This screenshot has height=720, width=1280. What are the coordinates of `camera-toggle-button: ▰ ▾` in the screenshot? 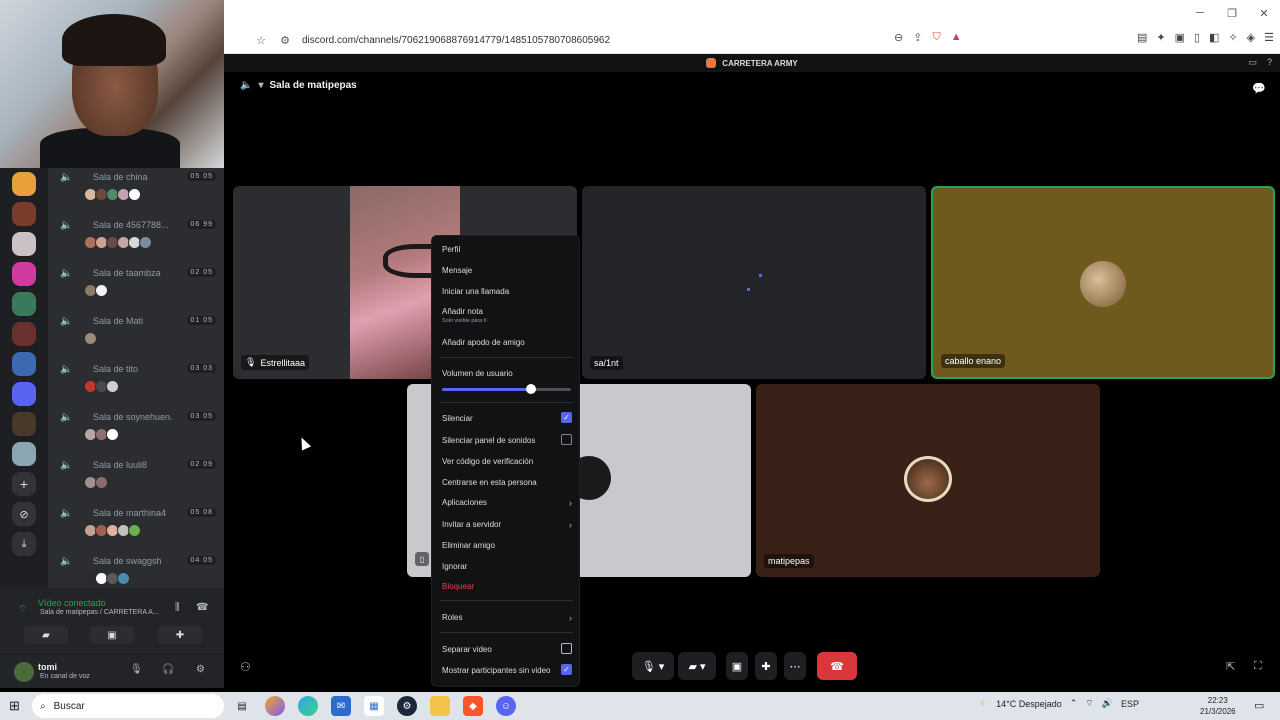 It's located at (697, 666).